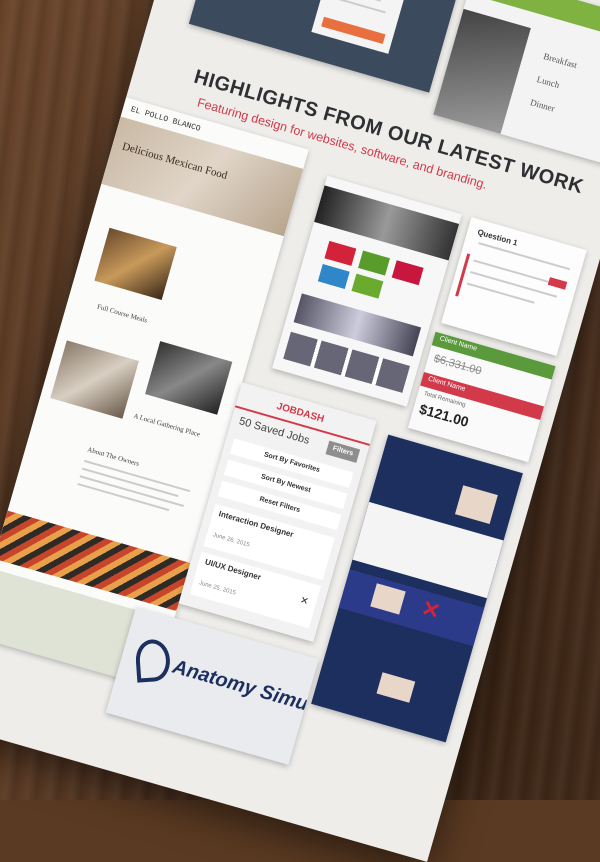 The image size is (600, 862). What do you see at coordinates (463, 275) in the screenshot?
I see `quiz-accent-bar` at bounding box center [463, 275].